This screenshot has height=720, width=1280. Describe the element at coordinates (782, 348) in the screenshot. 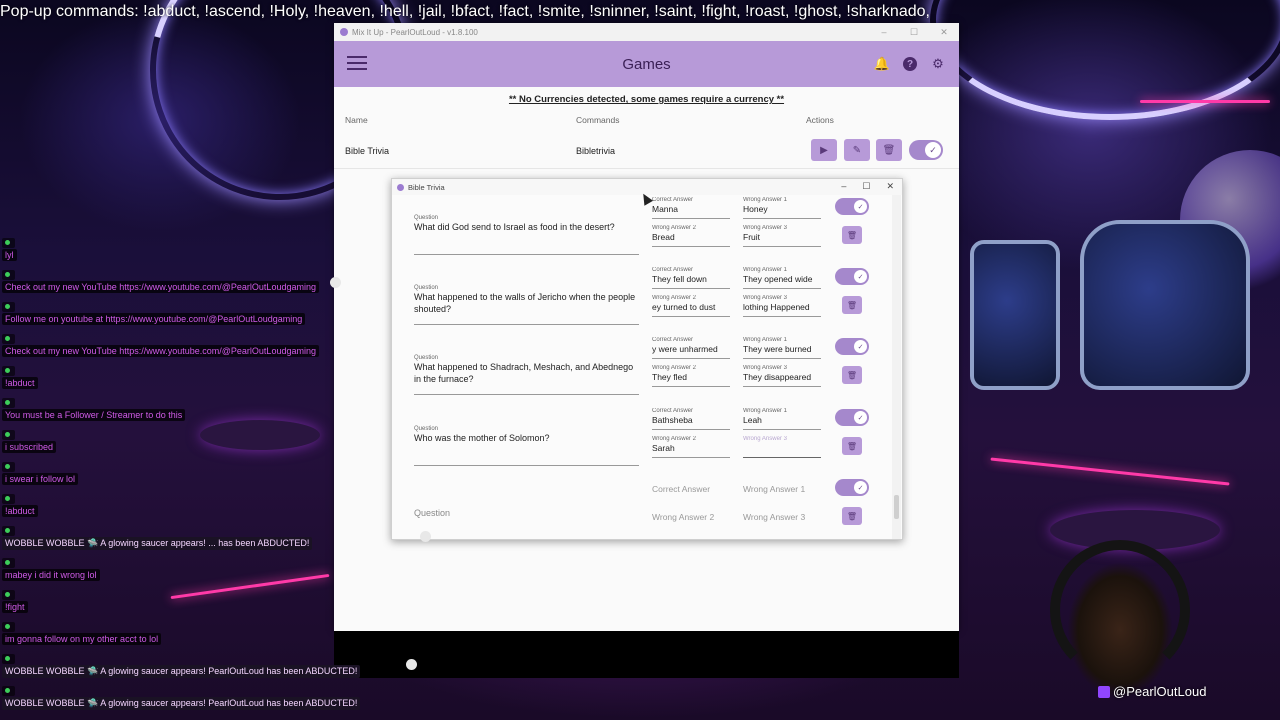

I see `wrong-answer-1-field: Wrong Answer 1 They were burned` at that location.